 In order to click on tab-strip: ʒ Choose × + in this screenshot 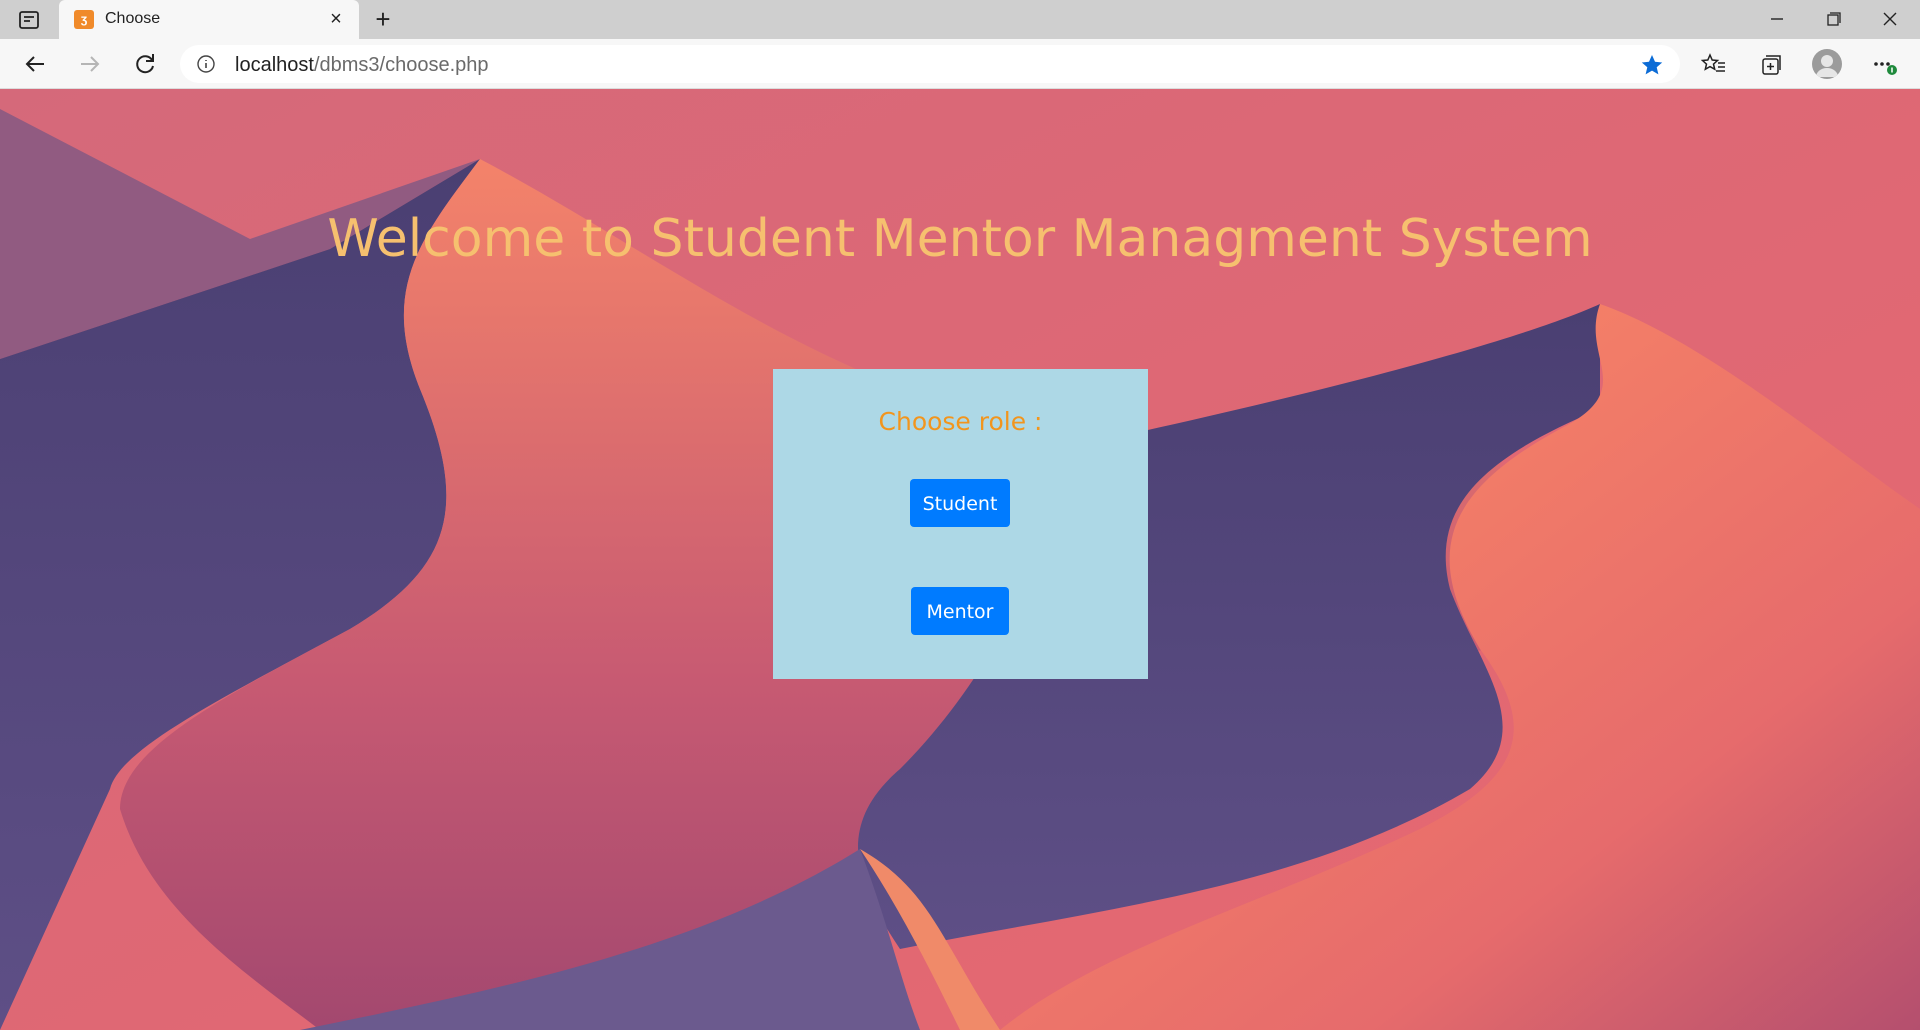, I will do `click(960, 19)`.